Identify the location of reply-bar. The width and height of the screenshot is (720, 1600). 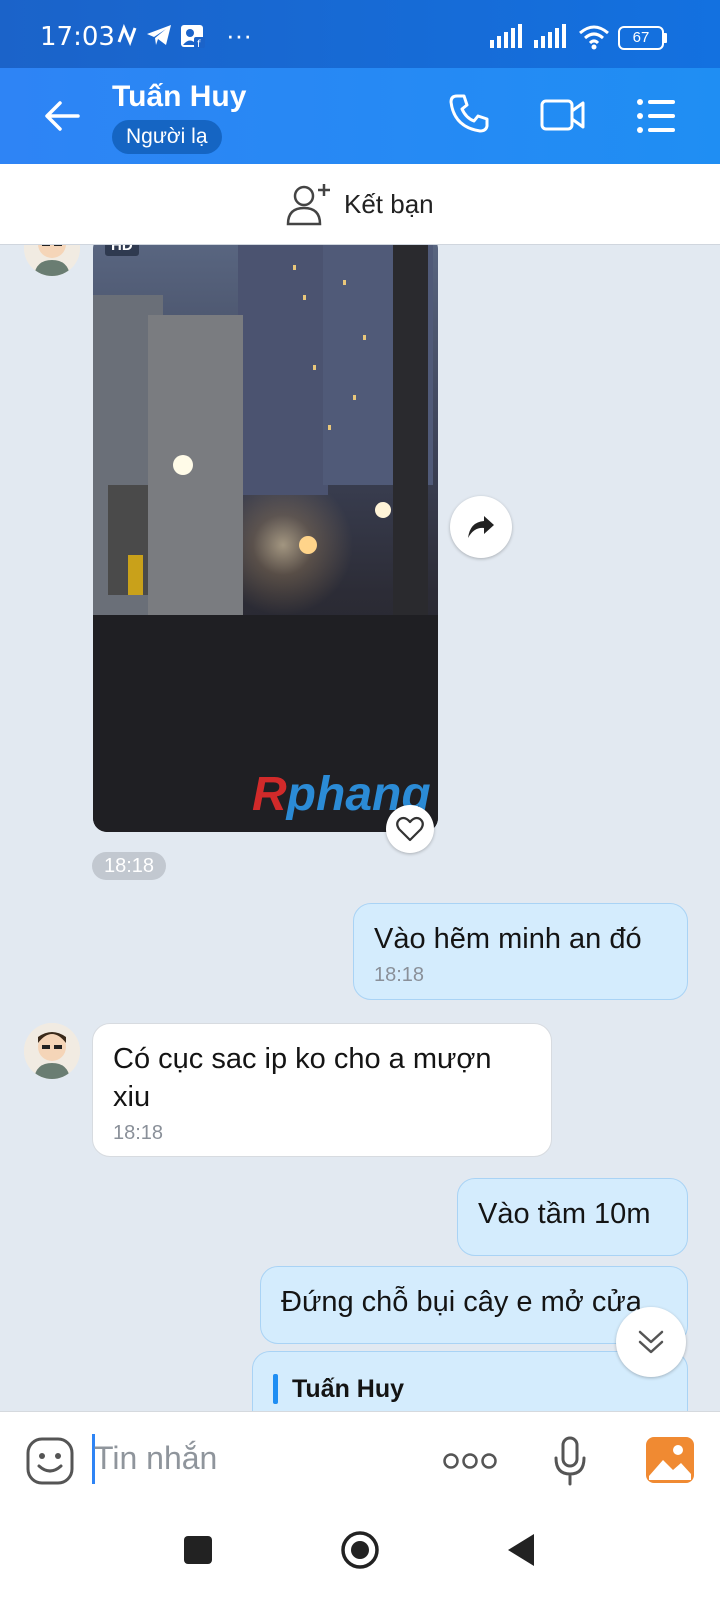
(275, 1389).